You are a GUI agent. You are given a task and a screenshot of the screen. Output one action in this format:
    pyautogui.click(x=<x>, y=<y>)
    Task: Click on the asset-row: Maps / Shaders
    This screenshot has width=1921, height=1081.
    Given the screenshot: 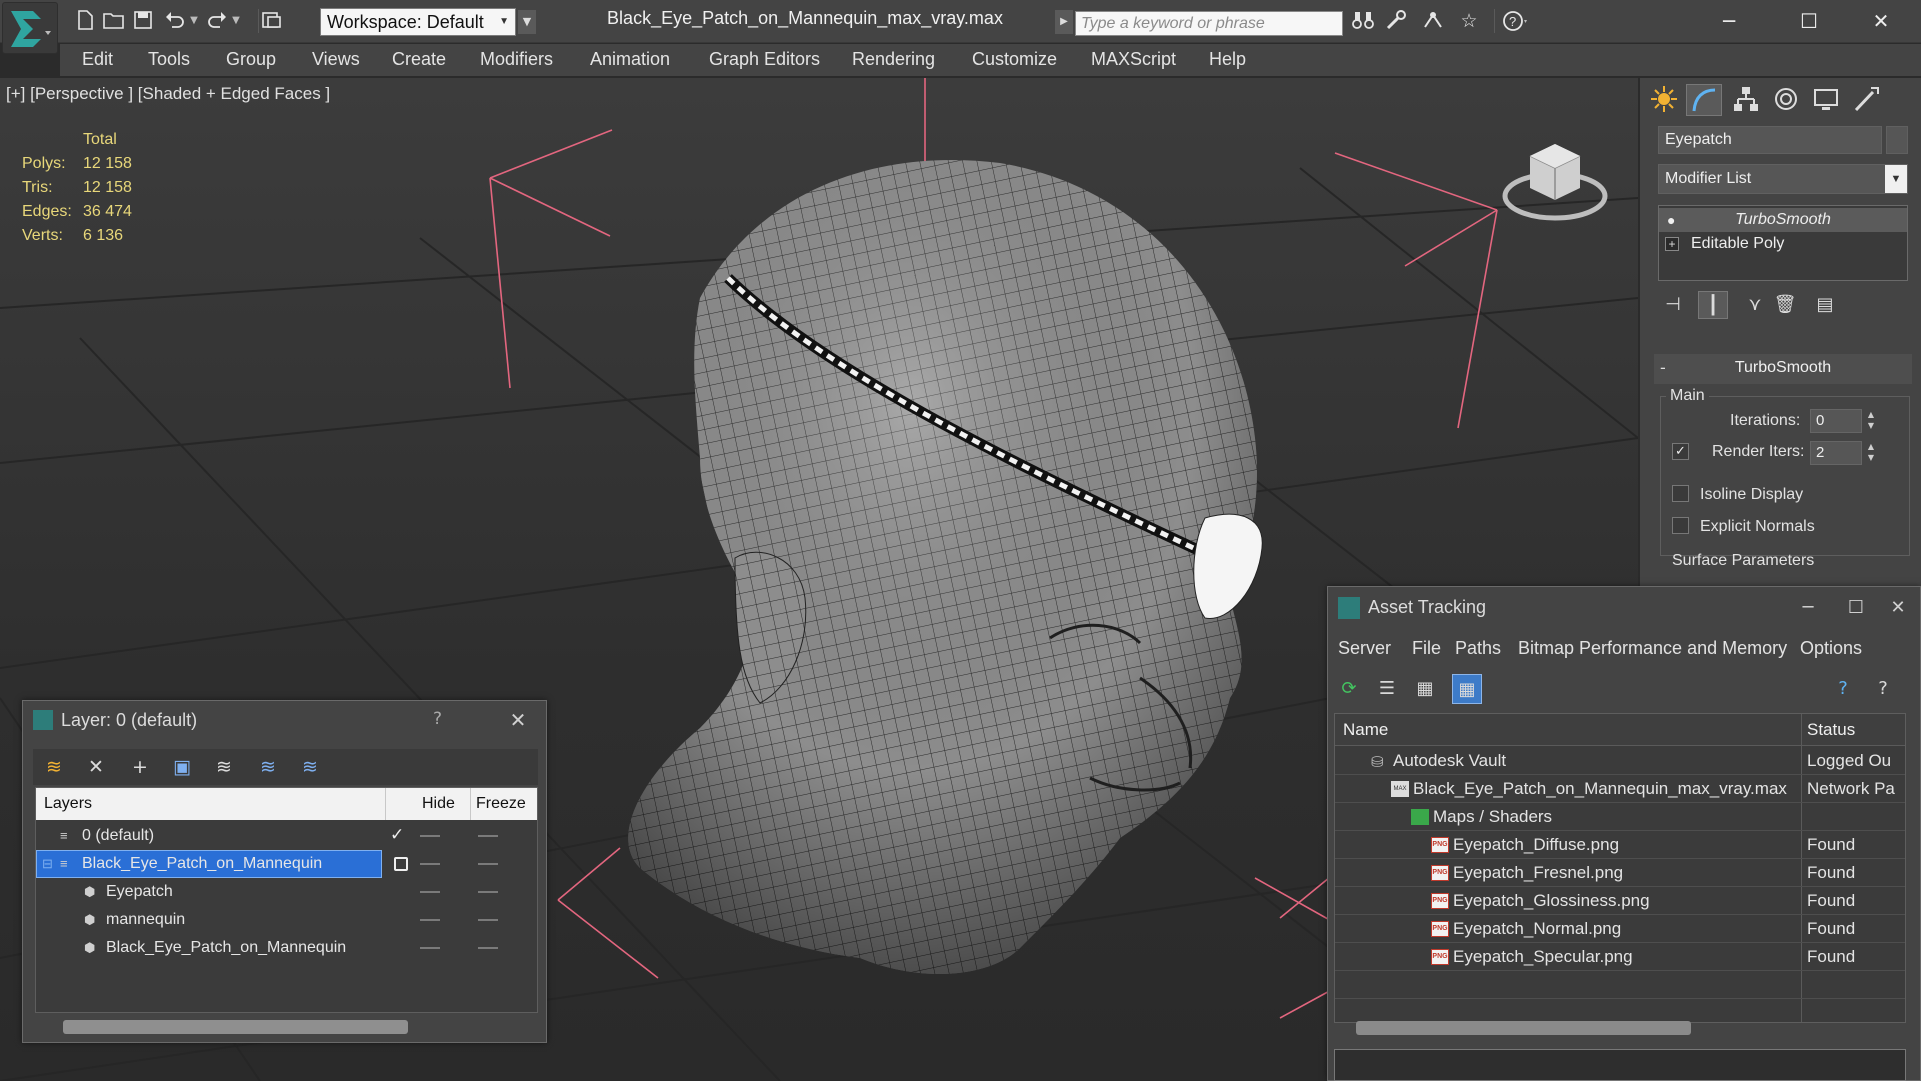 What is the action you would take?
    pyautogui.click(x=1620, y=817)
    